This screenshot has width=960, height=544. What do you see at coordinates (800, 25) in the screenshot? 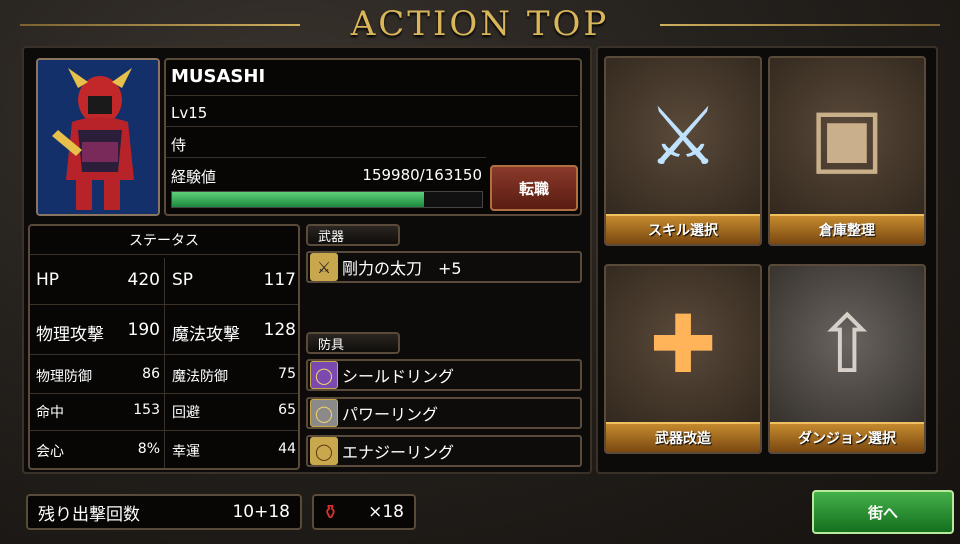
I see `title-line-right` at bounding box center [800, 25].